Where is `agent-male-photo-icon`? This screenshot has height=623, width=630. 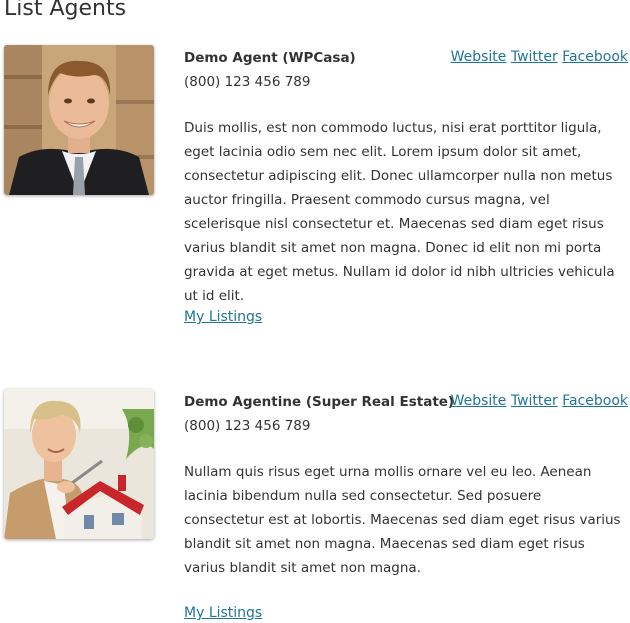
agent-male-photo-icon is located at coordinates (79, 120).